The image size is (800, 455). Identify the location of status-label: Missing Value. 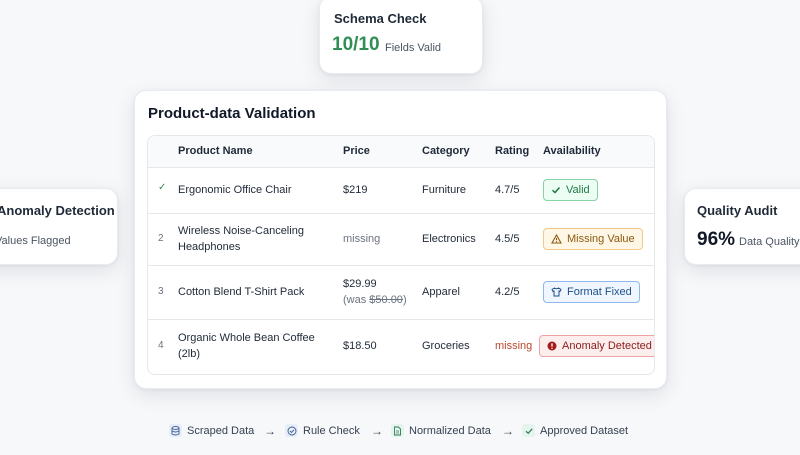
(601, 239).